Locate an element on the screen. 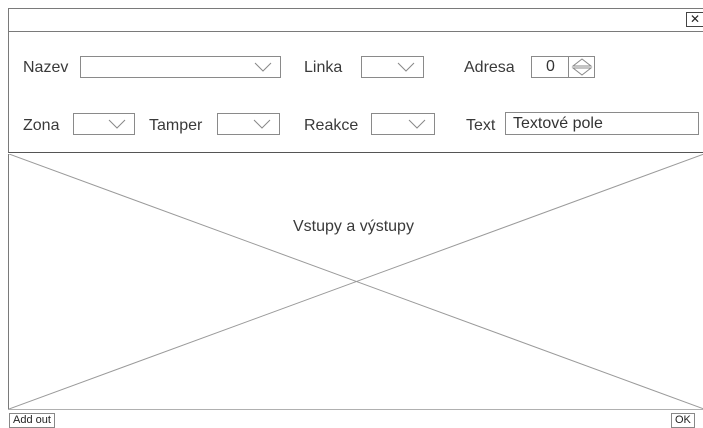  tamper-label: Tamper is located at coordinates (176, 125).